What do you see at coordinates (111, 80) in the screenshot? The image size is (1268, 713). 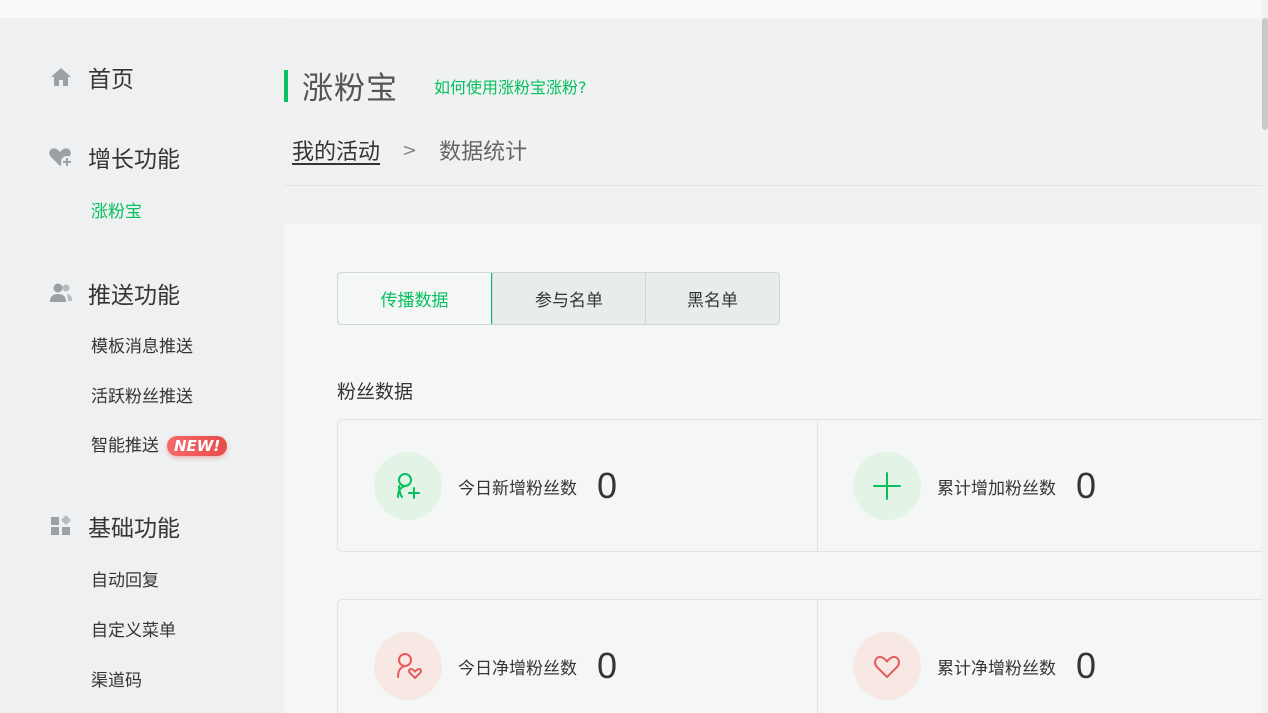 I see `sidebar-item-label: 首页` at bounding box center [111, 80].